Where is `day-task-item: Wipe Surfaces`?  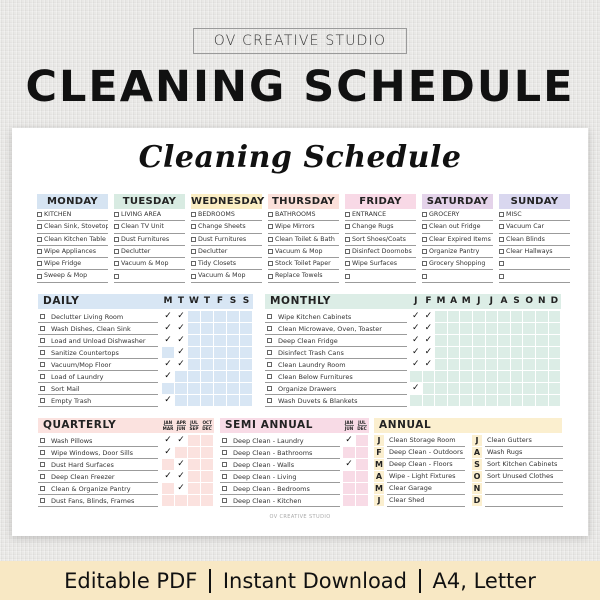 day-task-item: Wipe Surfaces is located at coordinates (380, 264).